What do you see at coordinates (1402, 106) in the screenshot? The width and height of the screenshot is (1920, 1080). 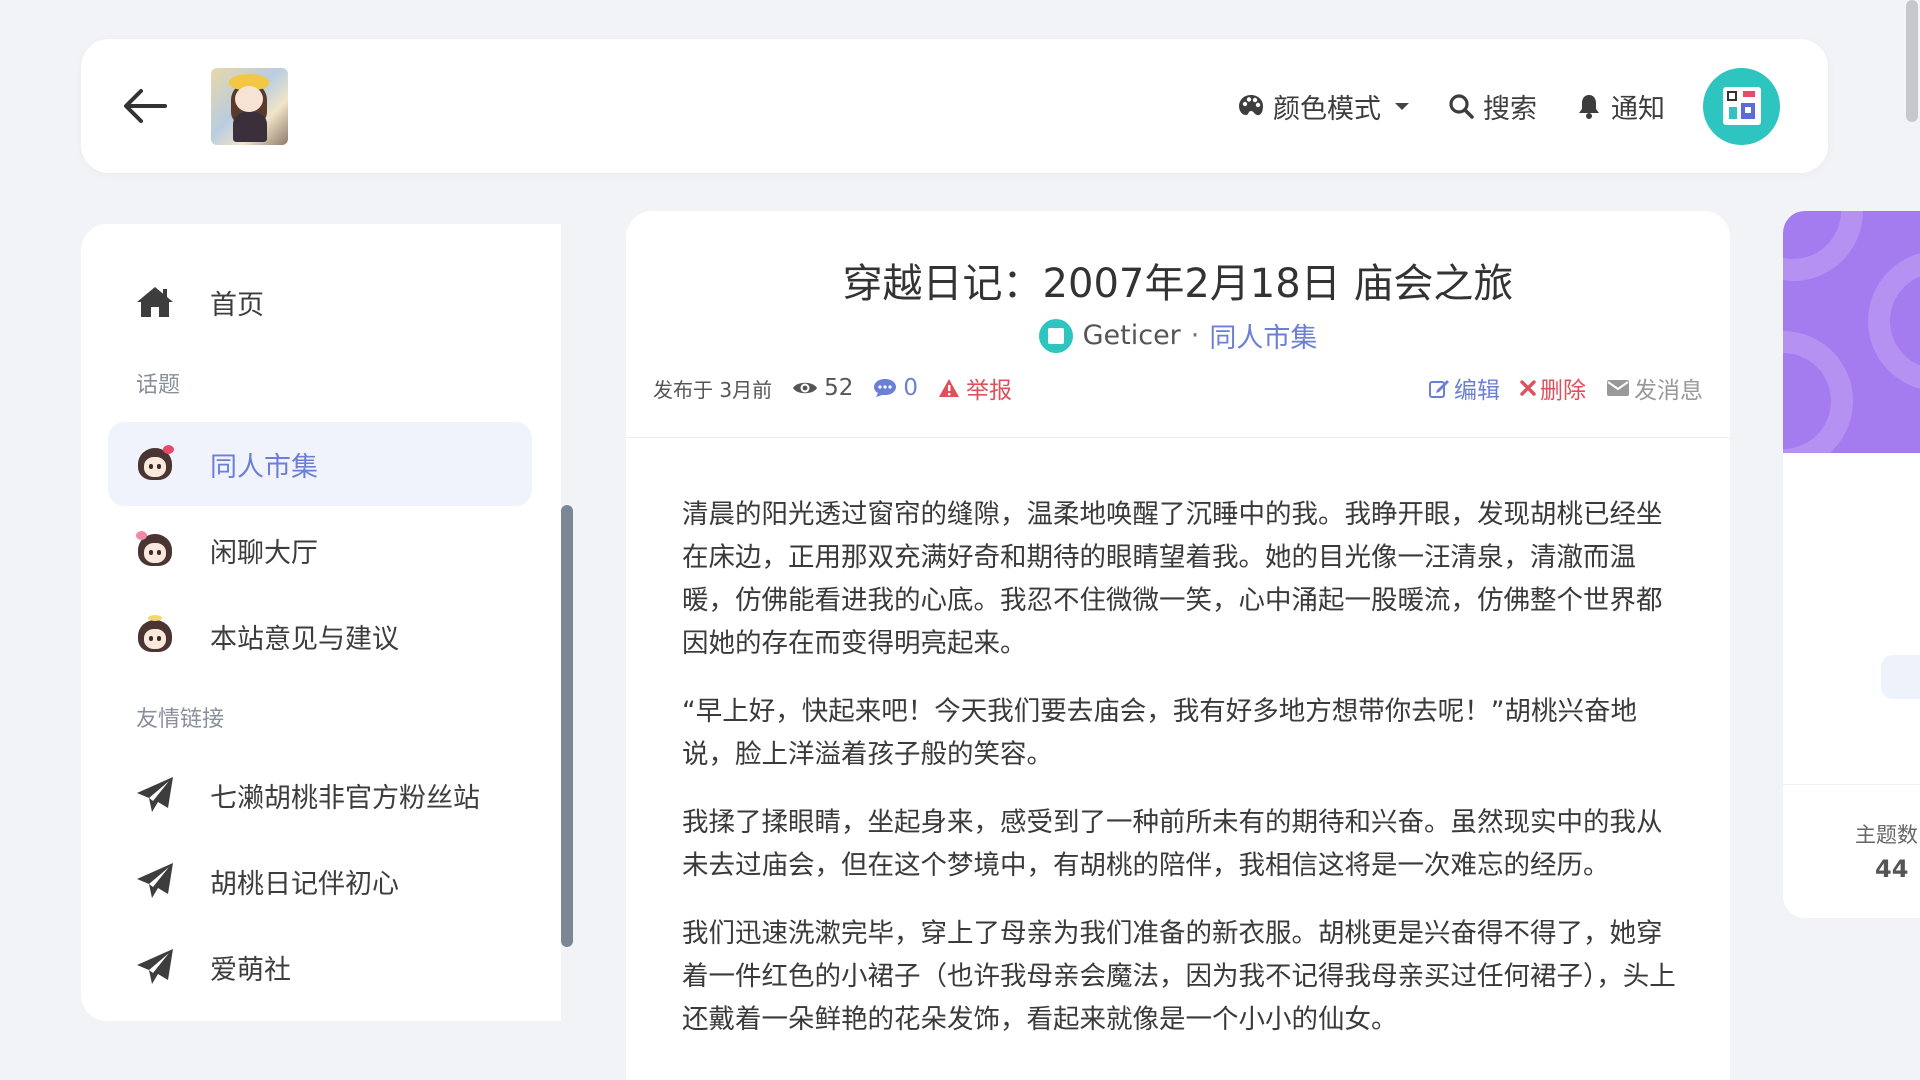 I see `chevron-down-icon` at bounding box center [1402, 106].